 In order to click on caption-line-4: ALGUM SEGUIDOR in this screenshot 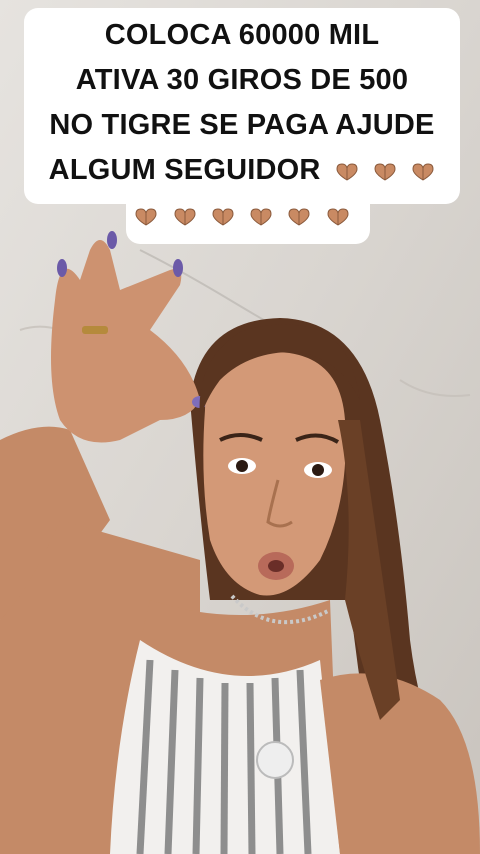, I will do `click(184, 170)`.